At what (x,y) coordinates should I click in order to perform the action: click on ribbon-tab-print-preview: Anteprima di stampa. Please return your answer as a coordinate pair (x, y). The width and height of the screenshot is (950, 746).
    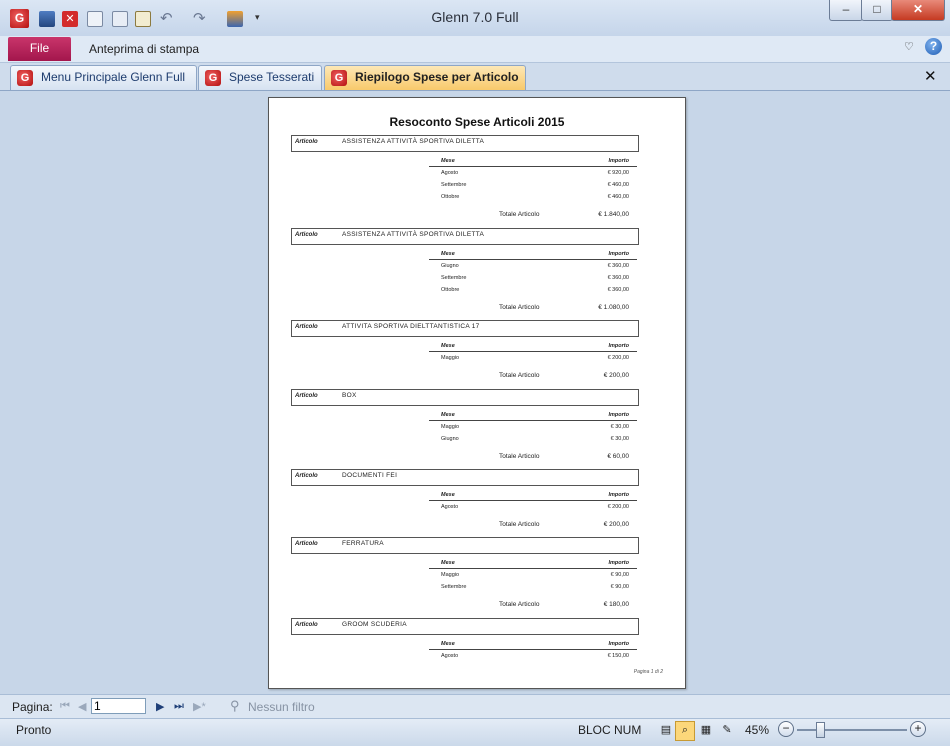
    Looking at the image, I should click on (144, 49).